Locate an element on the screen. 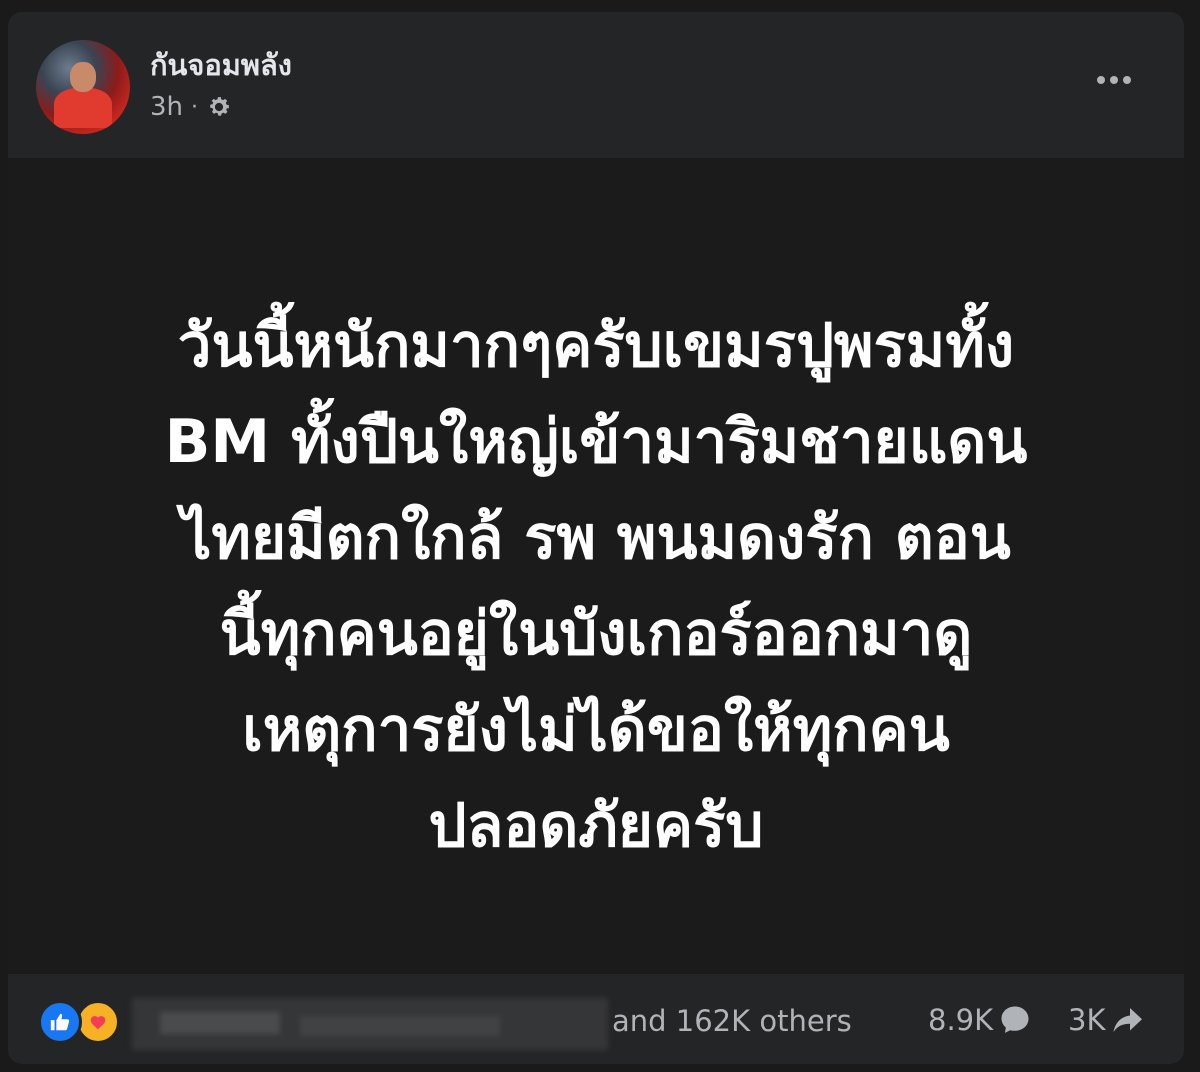  post-meta: 3h · is located at coordinates (191, 107).